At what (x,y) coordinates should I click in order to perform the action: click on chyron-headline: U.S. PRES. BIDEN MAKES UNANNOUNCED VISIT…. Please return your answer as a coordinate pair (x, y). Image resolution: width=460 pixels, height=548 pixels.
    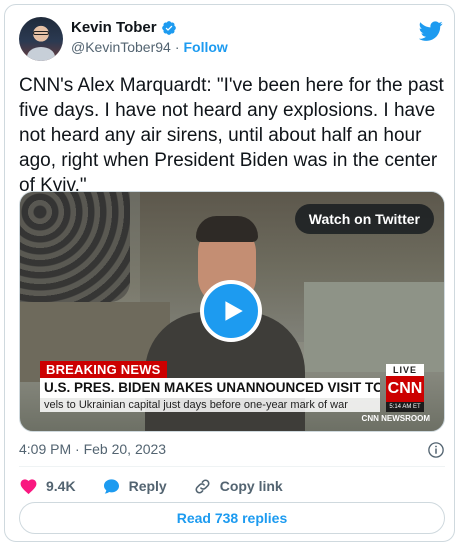
    Looking at the image, I should click on (210, 388).